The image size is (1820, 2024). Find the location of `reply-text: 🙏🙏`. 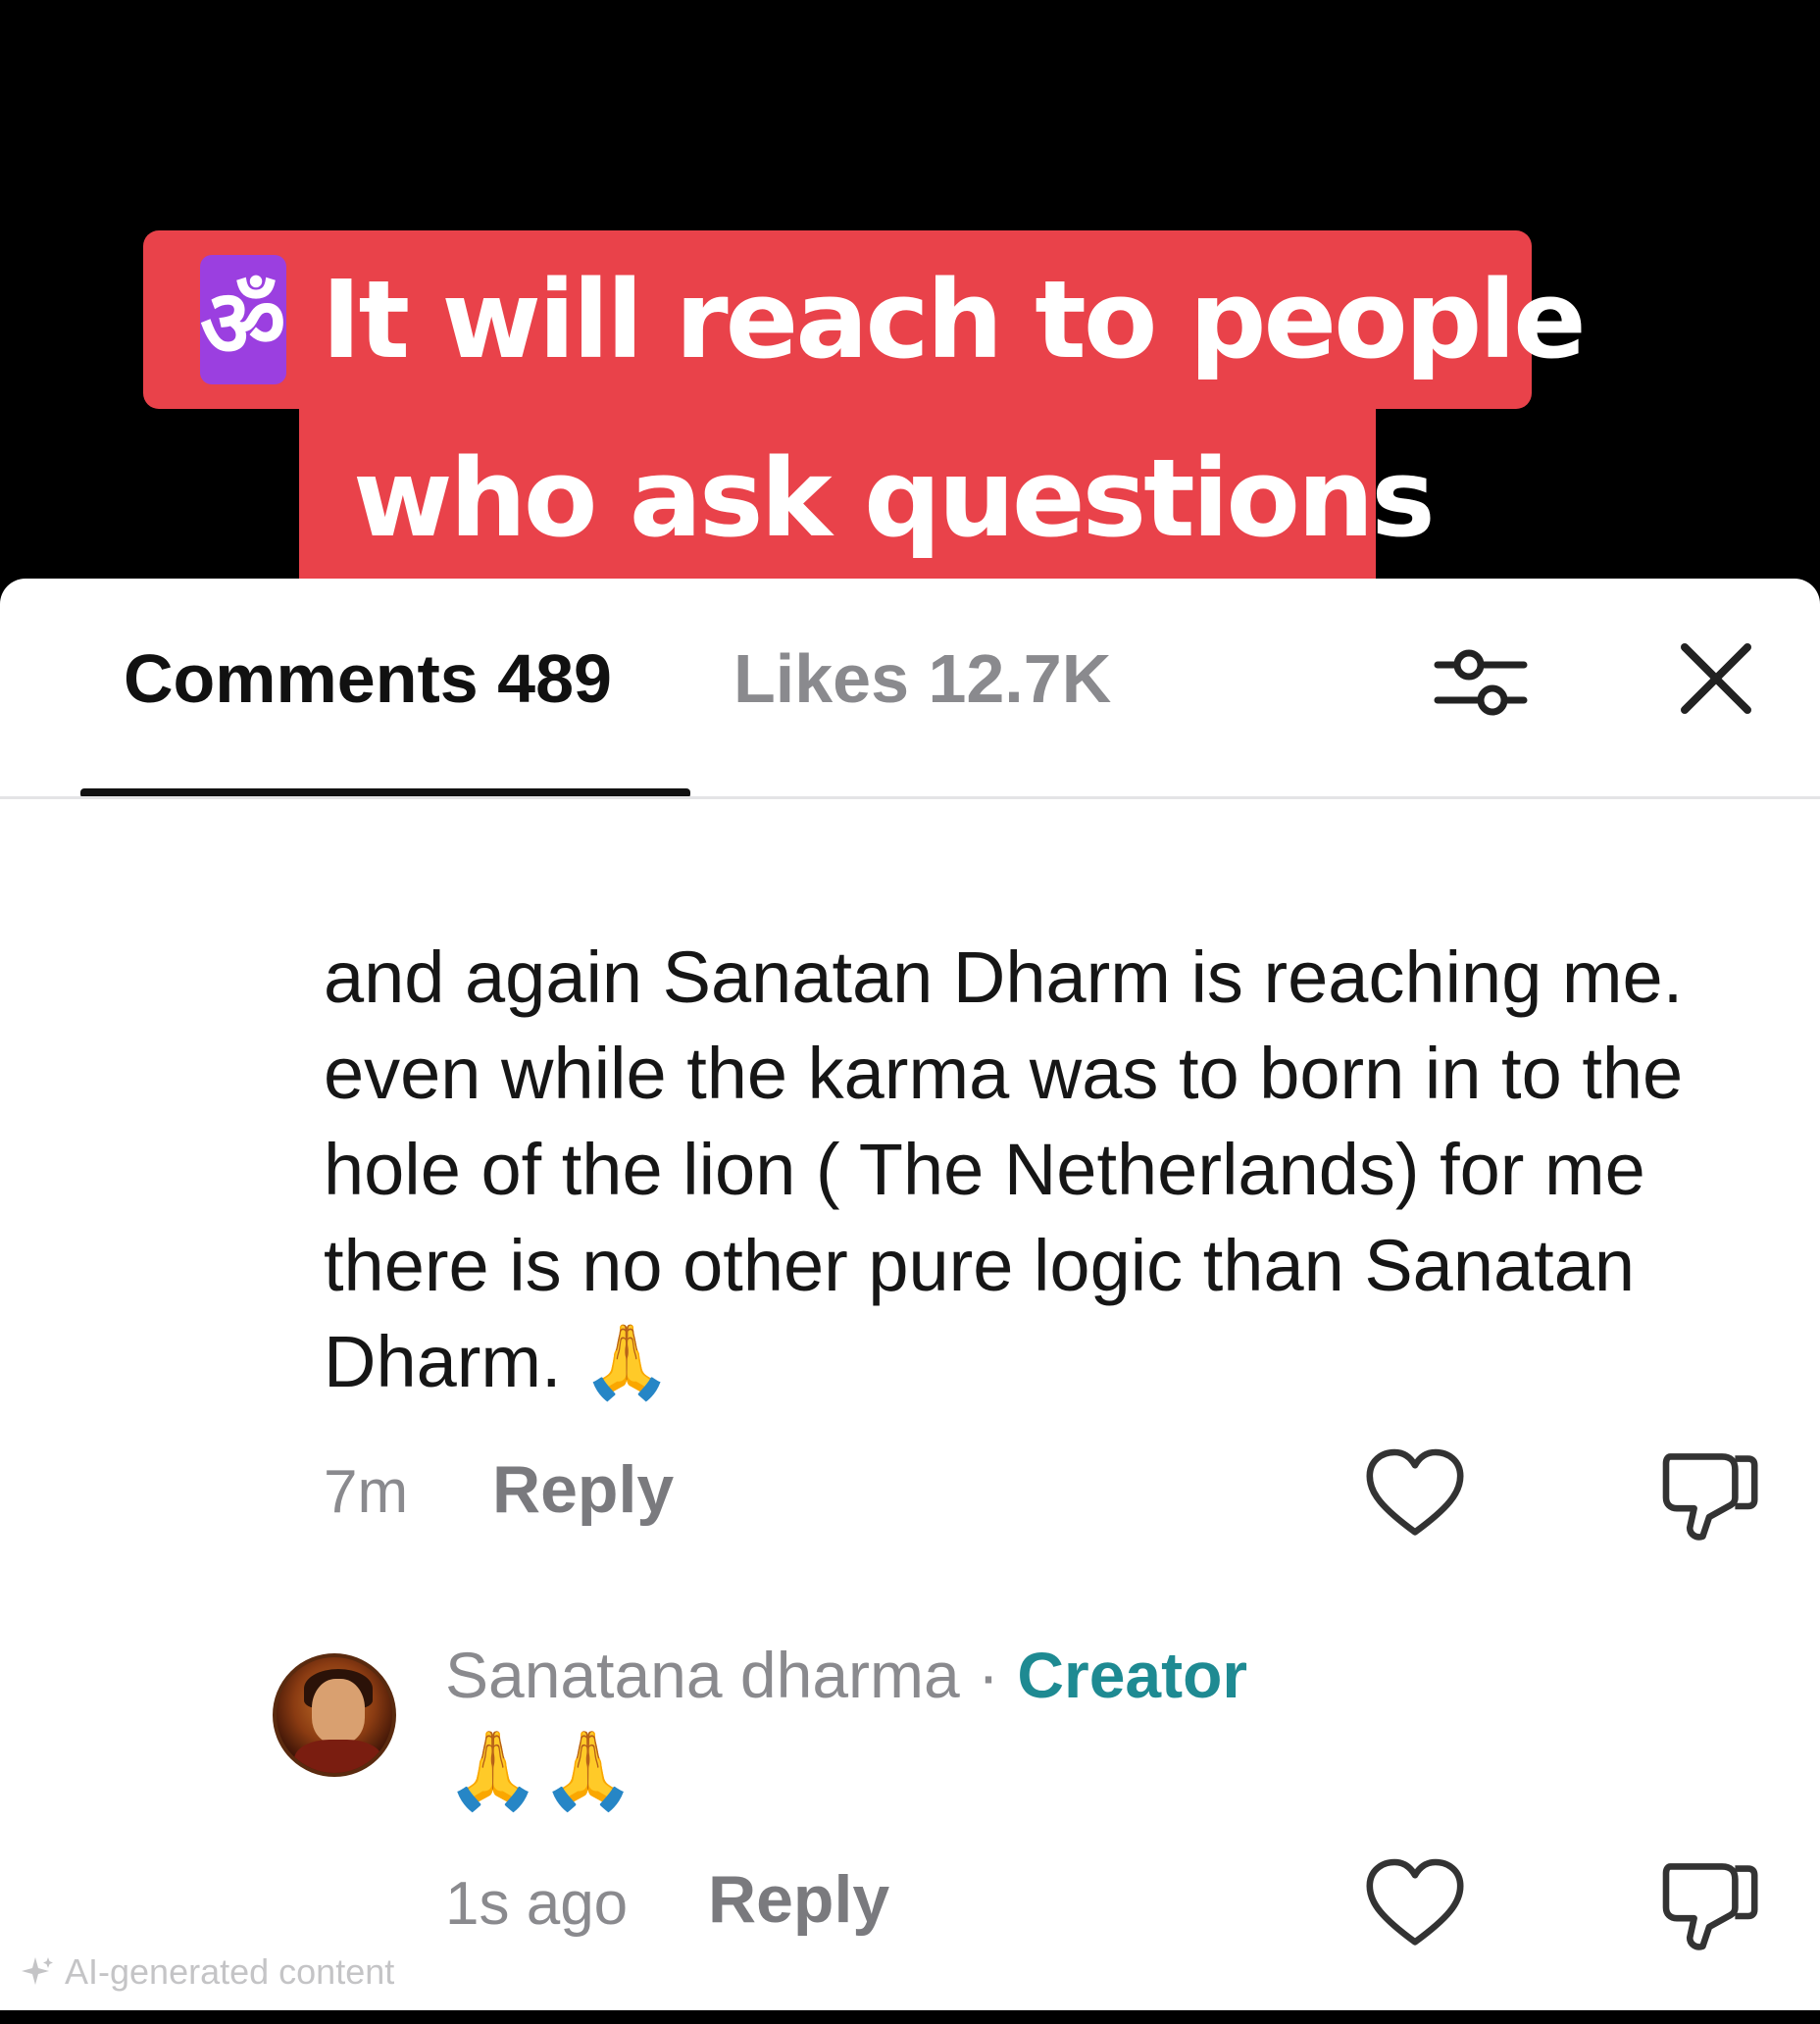

reply-text: 🙏🙏 is located at coordinates (540, 1770).